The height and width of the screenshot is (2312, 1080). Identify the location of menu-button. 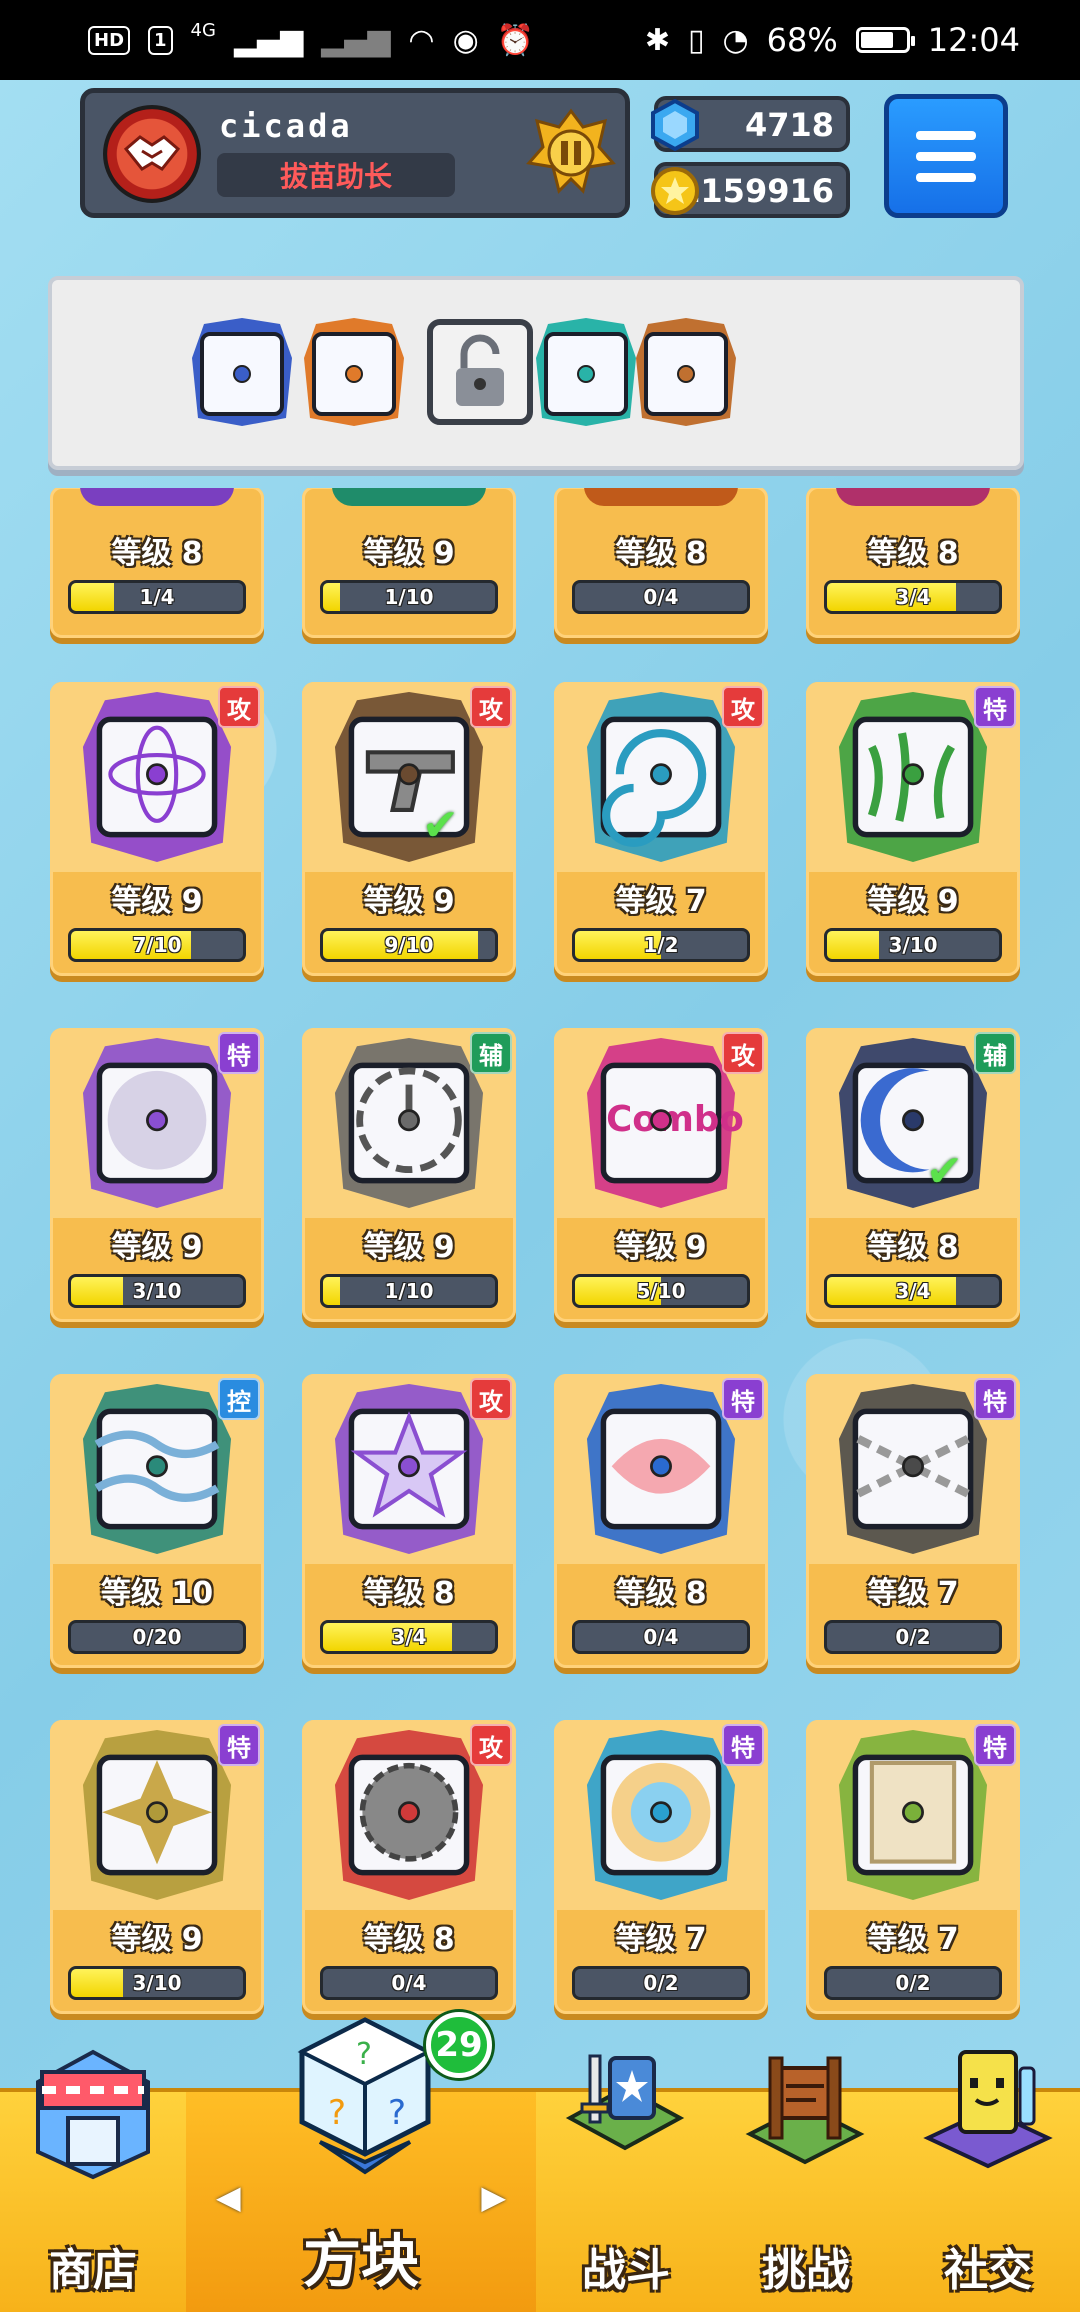
(946, 156).